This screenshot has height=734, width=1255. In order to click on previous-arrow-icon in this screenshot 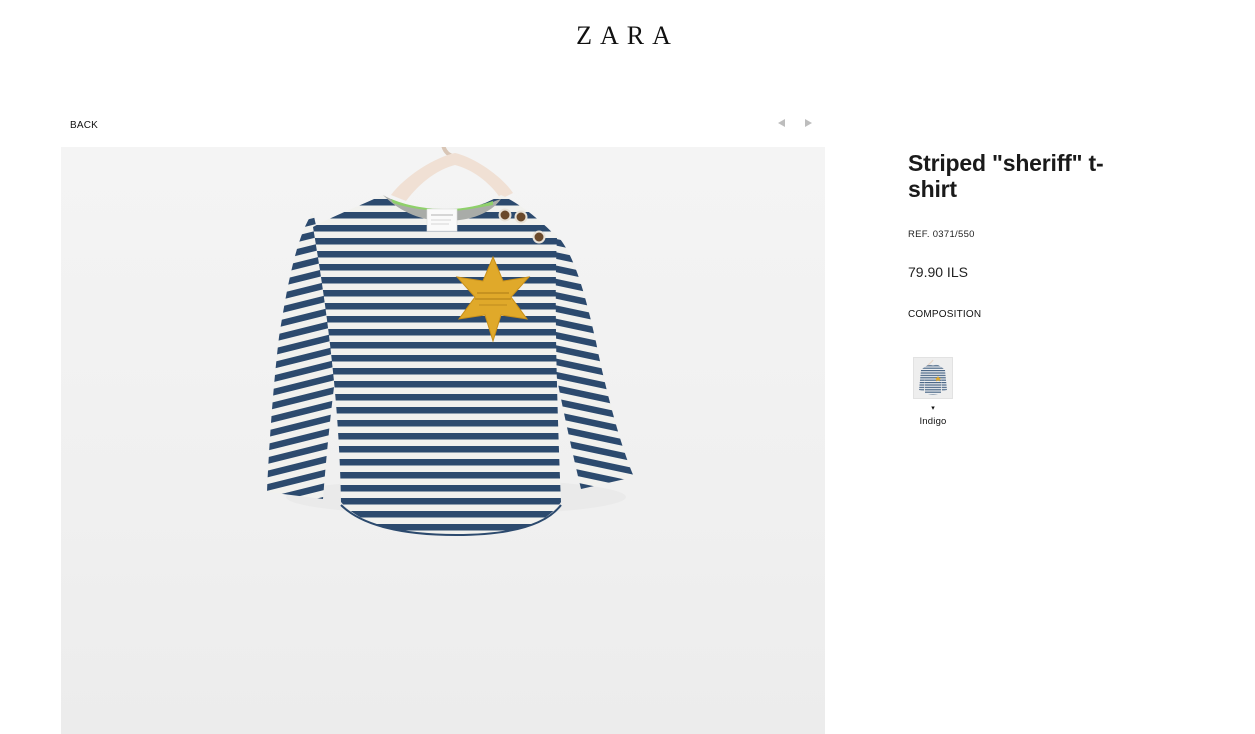, I will do `click(782, 123)`.